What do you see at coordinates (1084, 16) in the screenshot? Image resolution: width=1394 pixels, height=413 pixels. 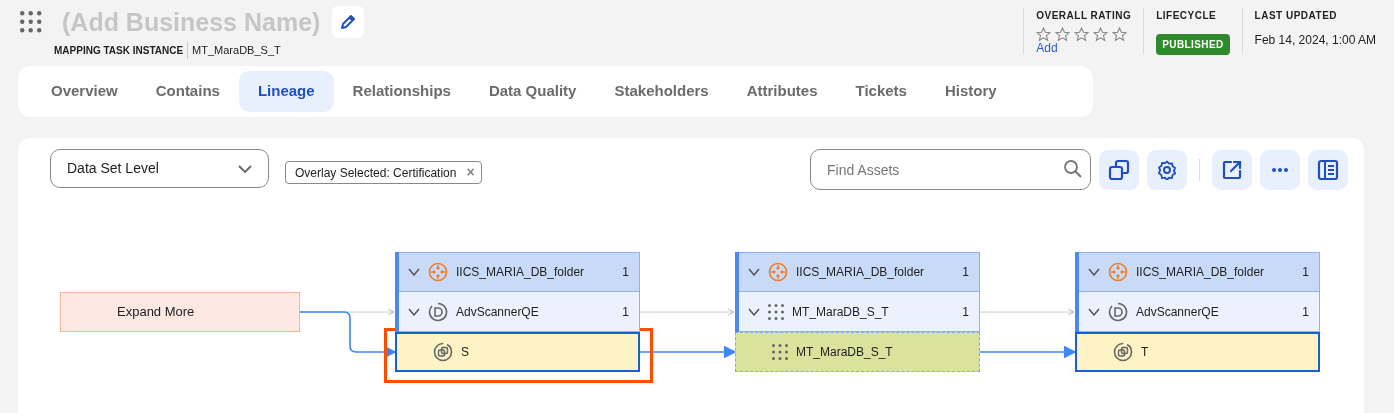 I see `rating-label: OVERALL RATING` at bounding box center [1084, 16].